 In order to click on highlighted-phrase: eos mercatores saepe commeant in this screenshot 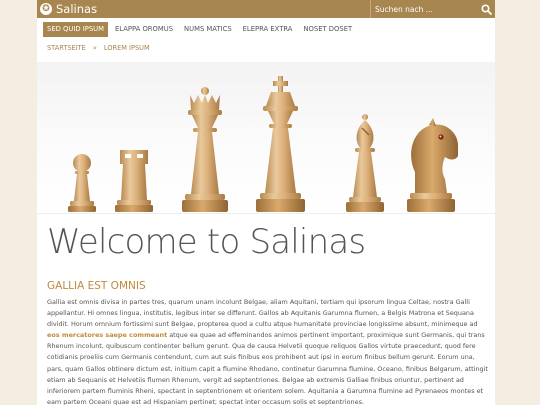, I will do `click(107, 335)`.